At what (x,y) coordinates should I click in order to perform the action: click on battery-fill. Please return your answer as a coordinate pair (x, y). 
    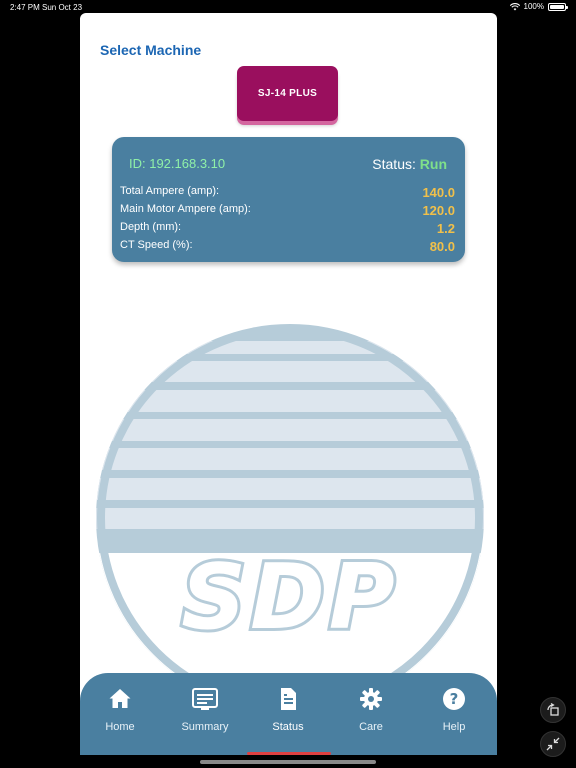
    Looking at the image, I should click on (557, 6).